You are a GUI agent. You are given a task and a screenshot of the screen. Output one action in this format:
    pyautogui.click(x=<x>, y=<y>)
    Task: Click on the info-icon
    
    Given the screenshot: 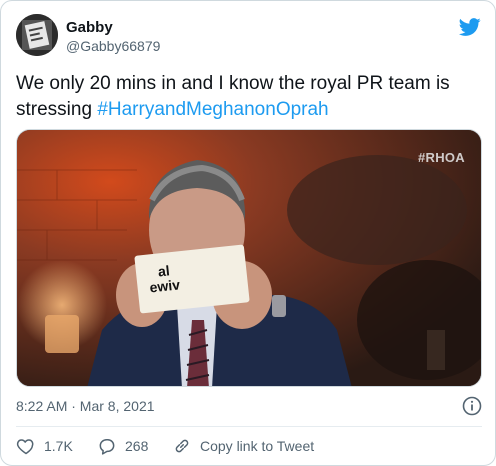 What is the action you would take?
    pyautogui.click(x=472, y=406)
    